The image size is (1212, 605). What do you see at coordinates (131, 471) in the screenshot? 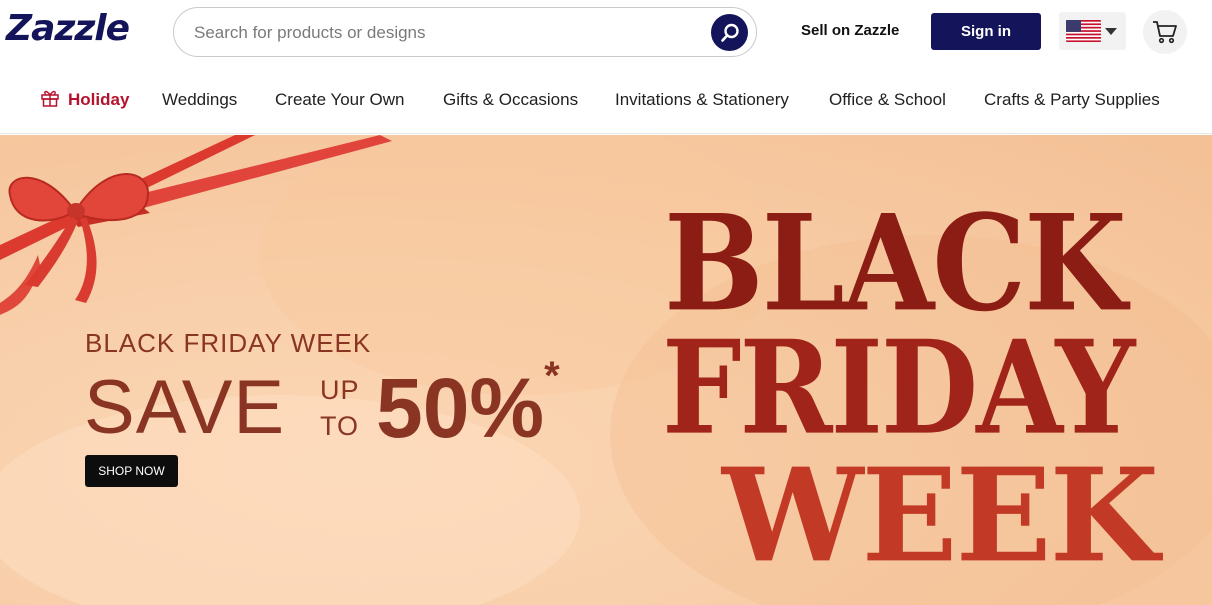
I see `shop-now-button: SHOP NOW` at bounding box center [131, 471].